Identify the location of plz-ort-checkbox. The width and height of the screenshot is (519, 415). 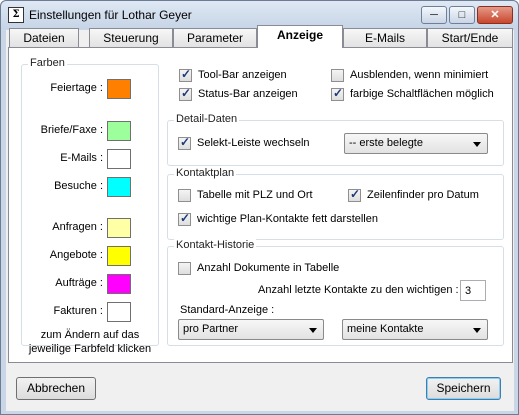
(184, 195).